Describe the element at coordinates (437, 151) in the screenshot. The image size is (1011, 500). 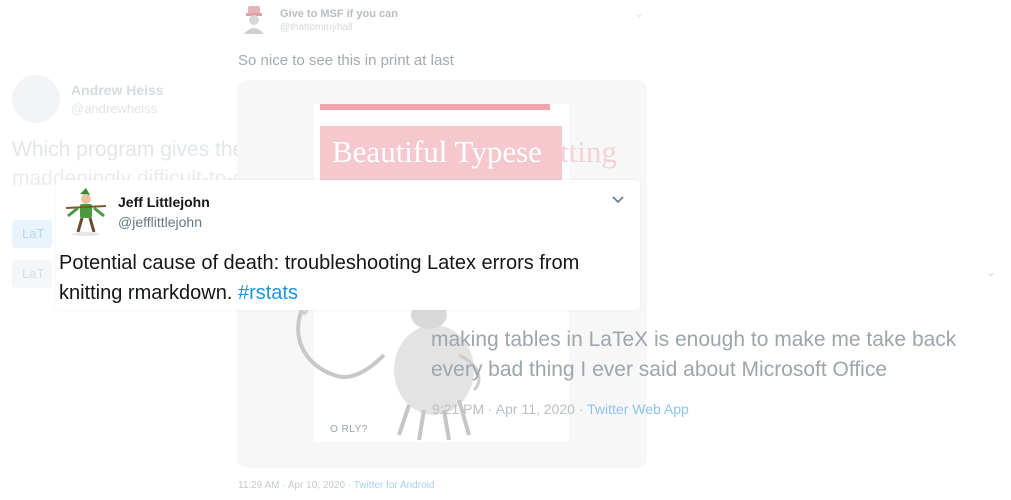
I see `book-title: Beautiful Typese` at that location.